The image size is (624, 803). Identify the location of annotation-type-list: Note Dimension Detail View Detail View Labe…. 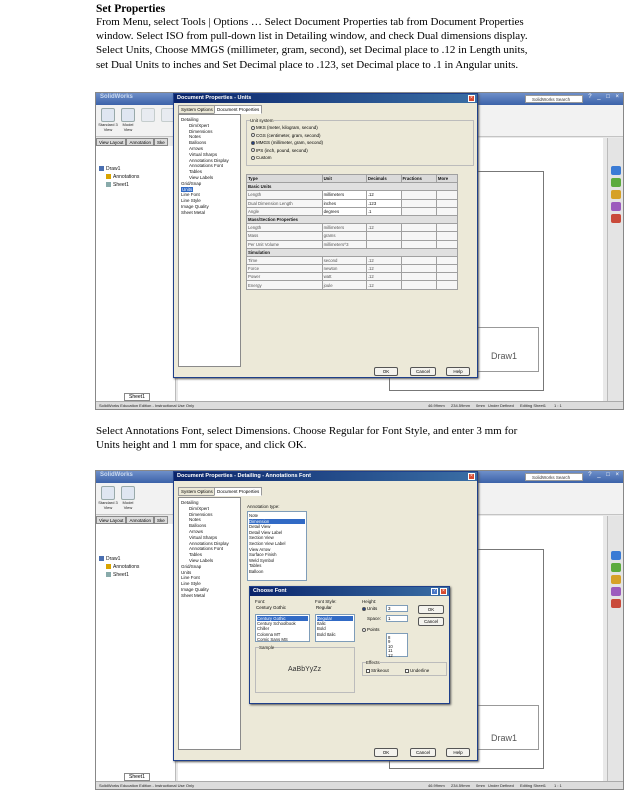
(277, 546).